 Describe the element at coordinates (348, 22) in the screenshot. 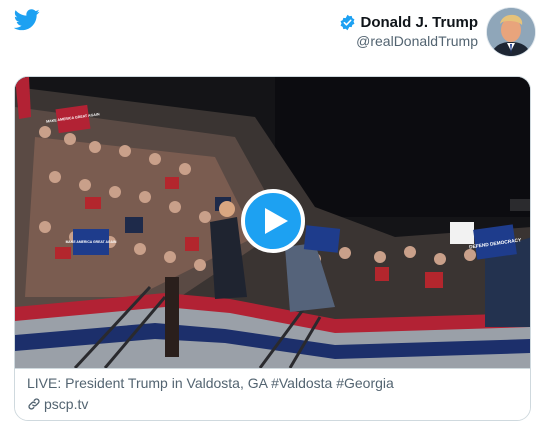

I see `verified-badge-icon` at that location.